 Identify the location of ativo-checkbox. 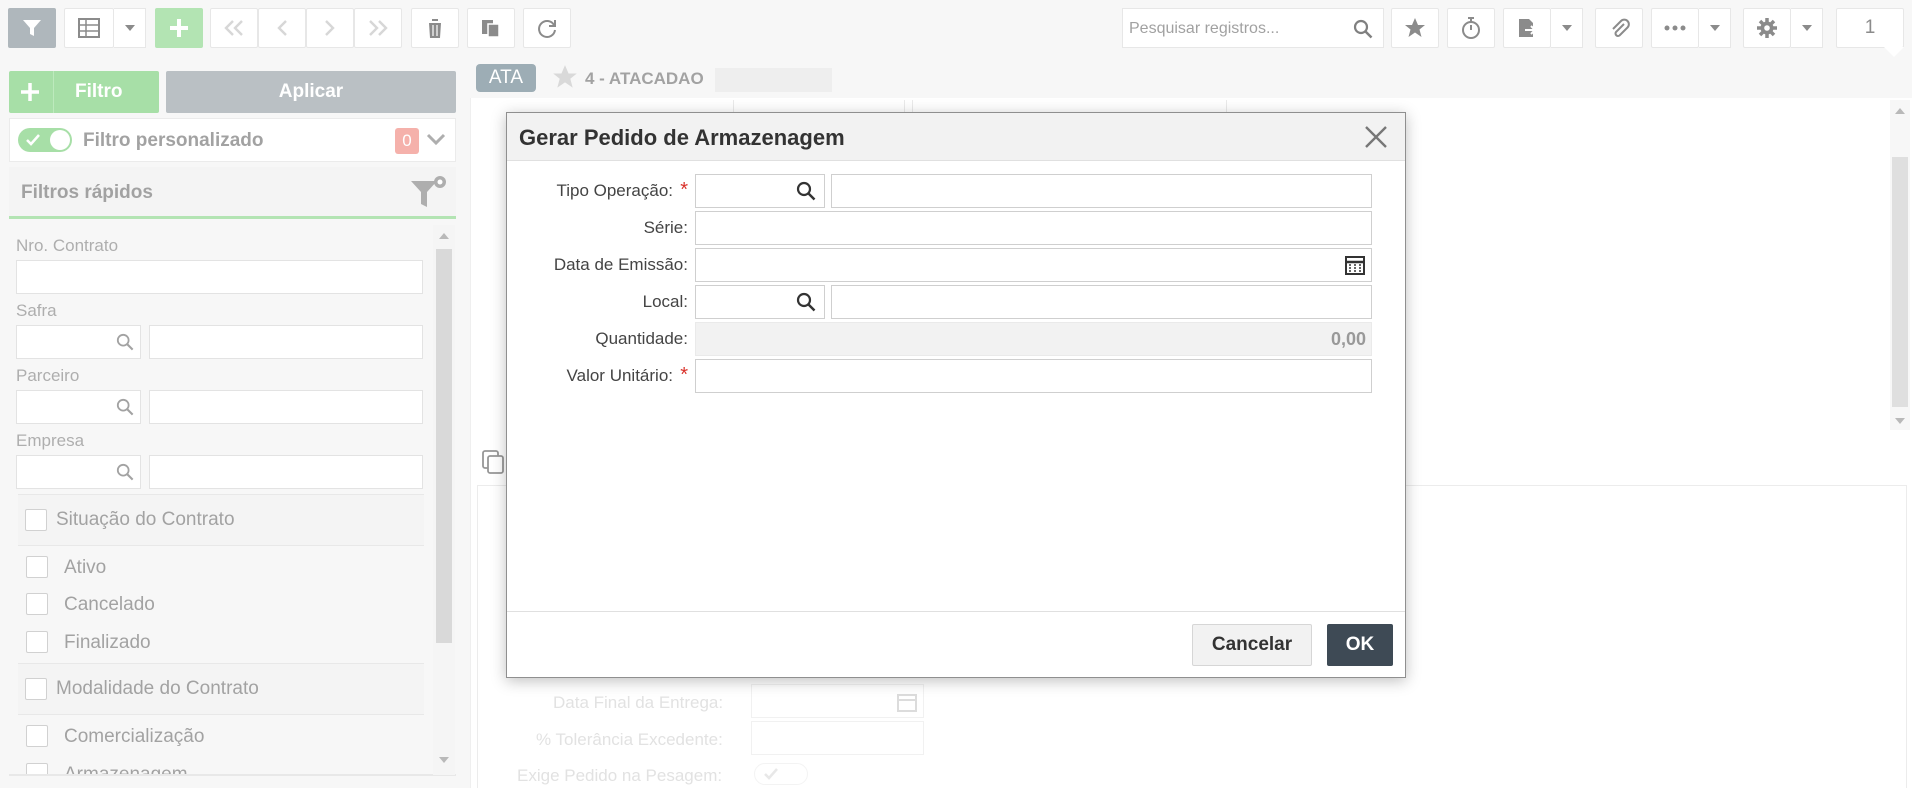
(37, 567).